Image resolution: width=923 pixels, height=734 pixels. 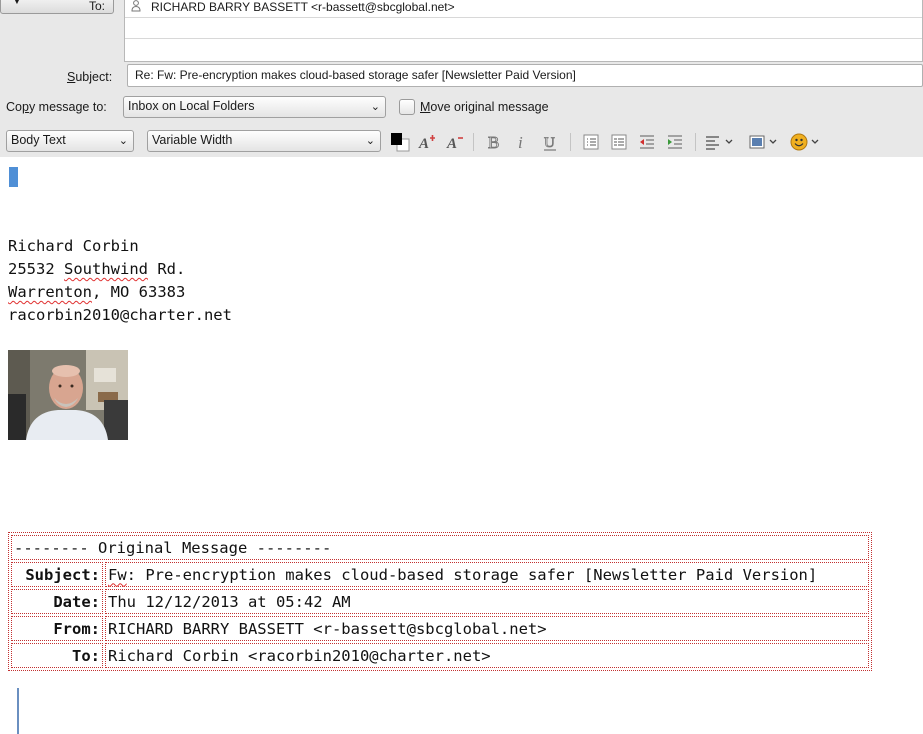 I want to click on person-photo-icon, so click(x=68, y=395).